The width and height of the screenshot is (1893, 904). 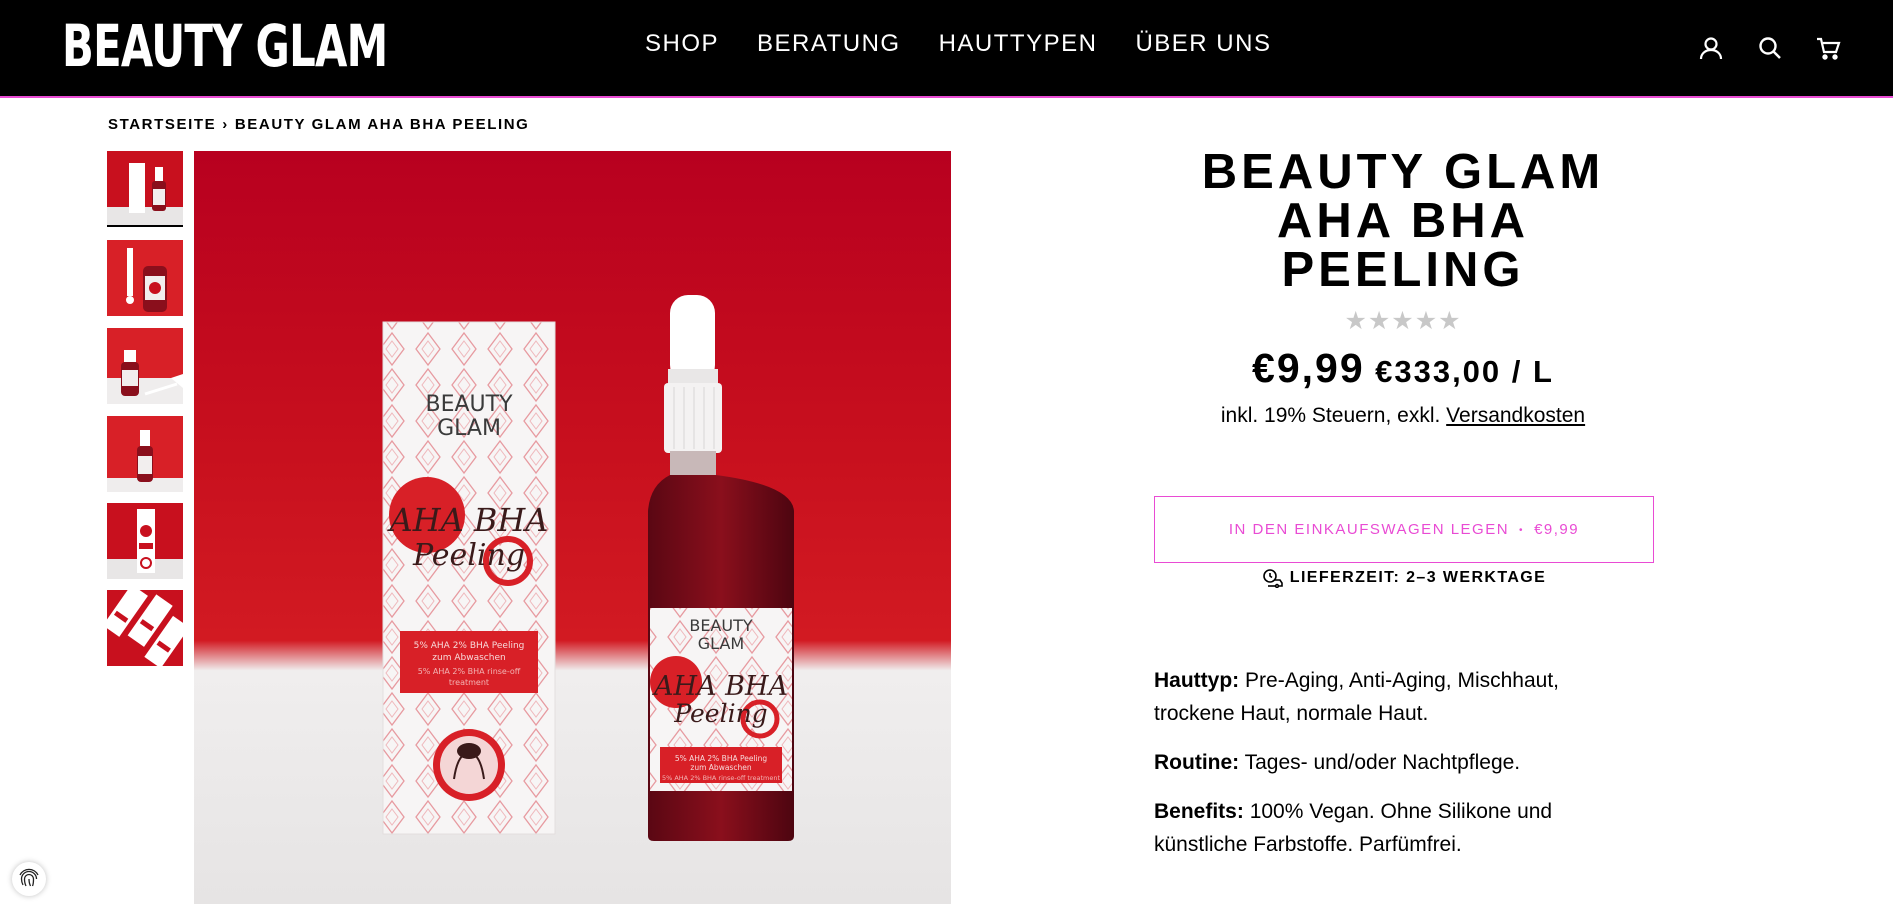 I want to click on add-to-cart-price: €9,99, so click(x=1557, y=529).